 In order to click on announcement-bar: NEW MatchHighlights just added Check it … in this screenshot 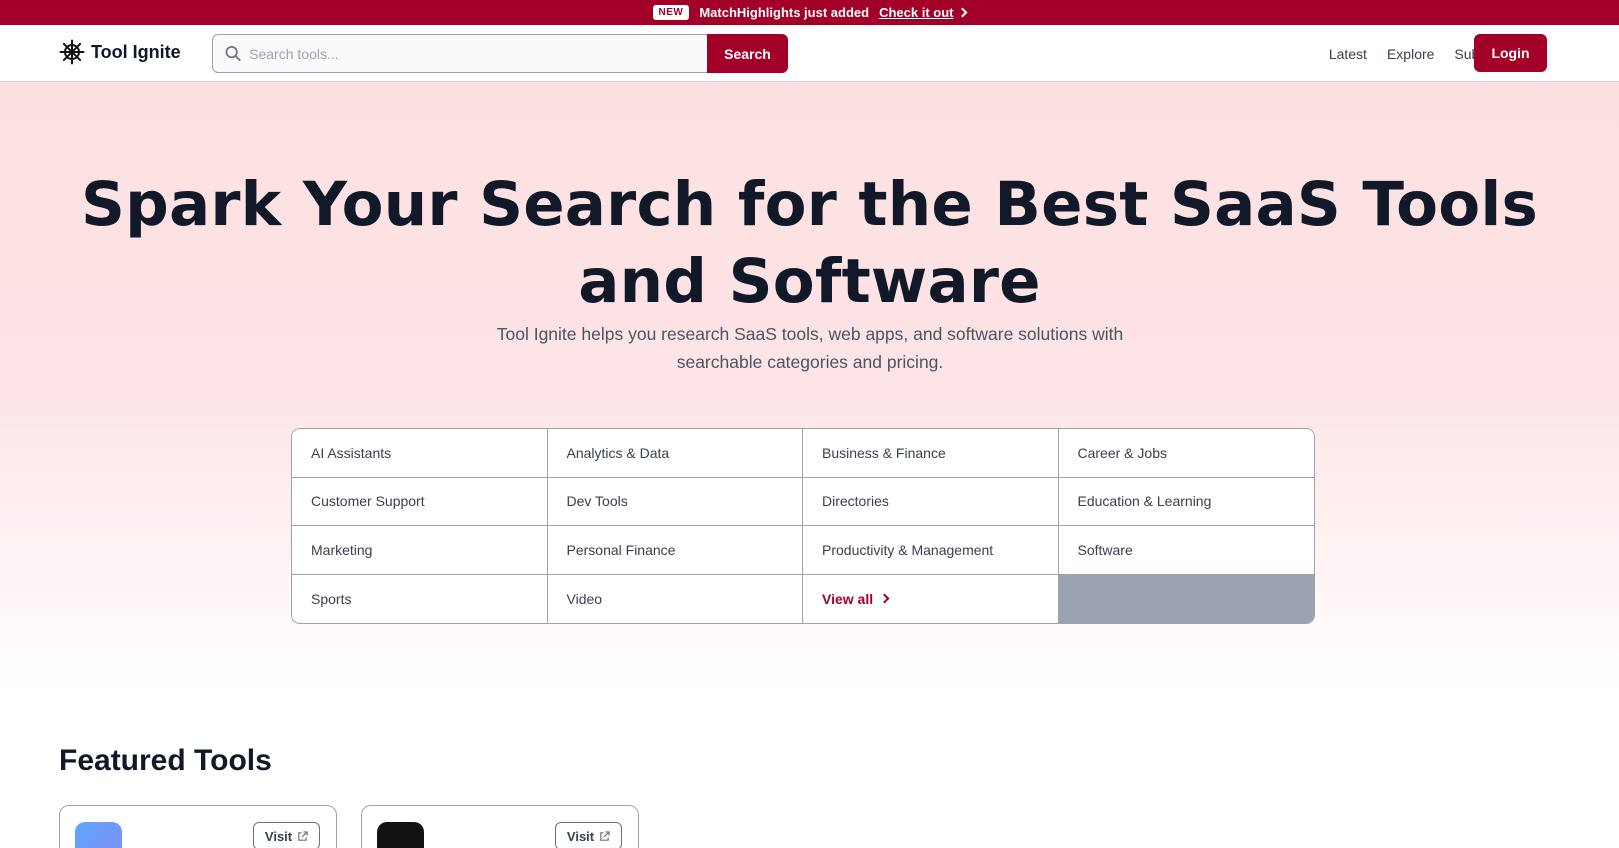, I will do `click(809, 12)`.